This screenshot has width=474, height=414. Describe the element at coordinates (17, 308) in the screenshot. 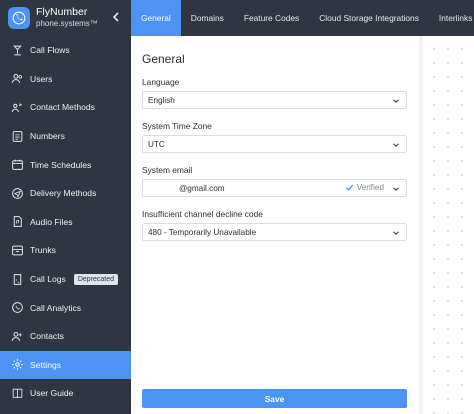

I see `analytics-icon` at that location.